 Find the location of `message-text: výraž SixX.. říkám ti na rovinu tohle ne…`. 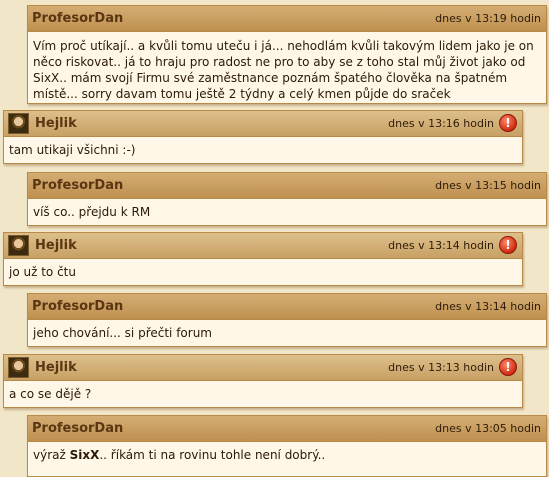

message-text: výraž SixX.. říkám ti na rovinu tohle ne… is located at coordinates (287, 454).